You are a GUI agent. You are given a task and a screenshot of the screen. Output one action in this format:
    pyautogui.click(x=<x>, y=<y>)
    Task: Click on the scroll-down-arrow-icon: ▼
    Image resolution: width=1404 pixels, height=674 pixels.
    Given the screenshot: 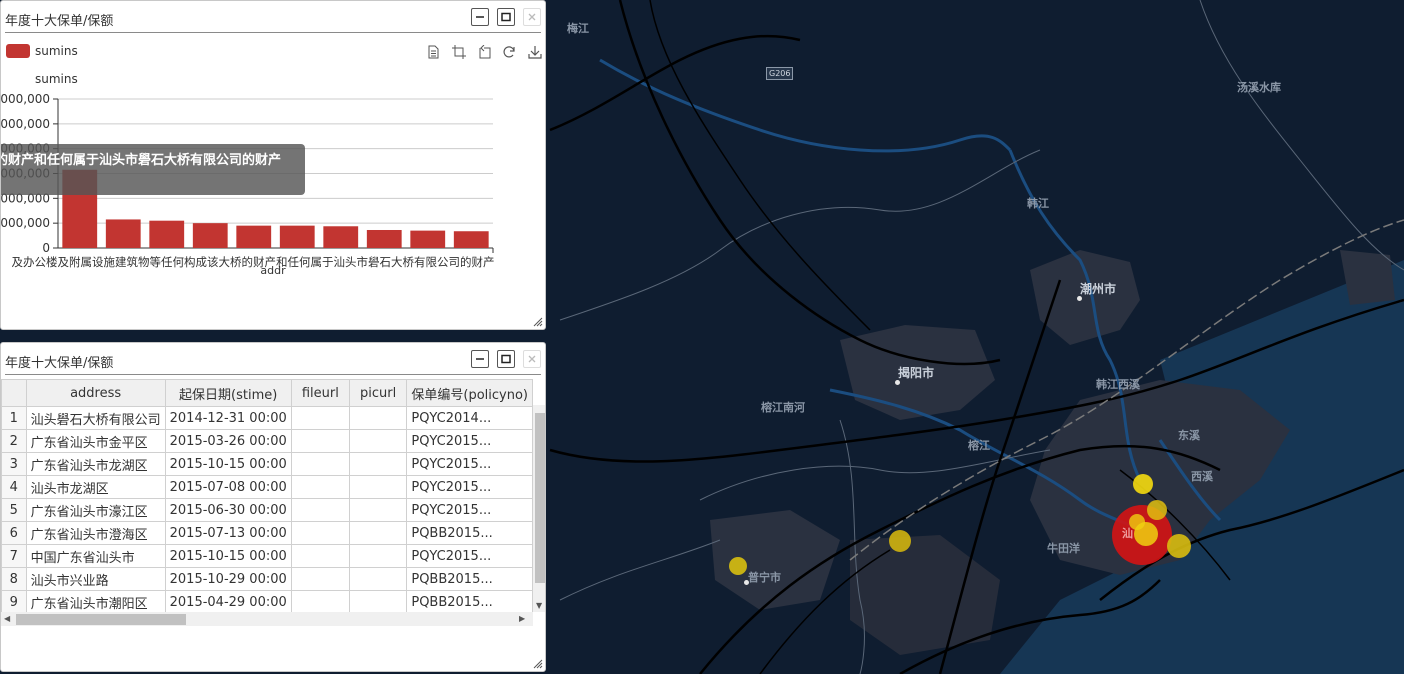 What is the action you would take?
    pyautogui.click(x=539, y=605)
    